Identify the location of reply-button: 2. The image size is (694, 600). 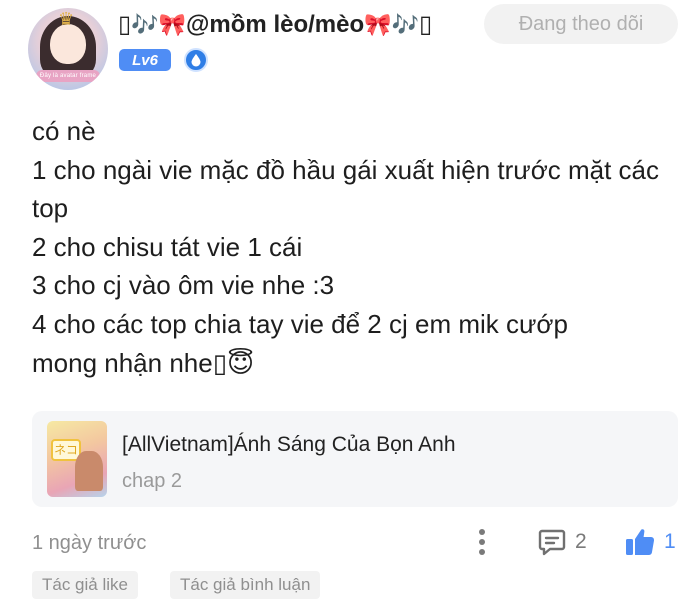
(562, 542).